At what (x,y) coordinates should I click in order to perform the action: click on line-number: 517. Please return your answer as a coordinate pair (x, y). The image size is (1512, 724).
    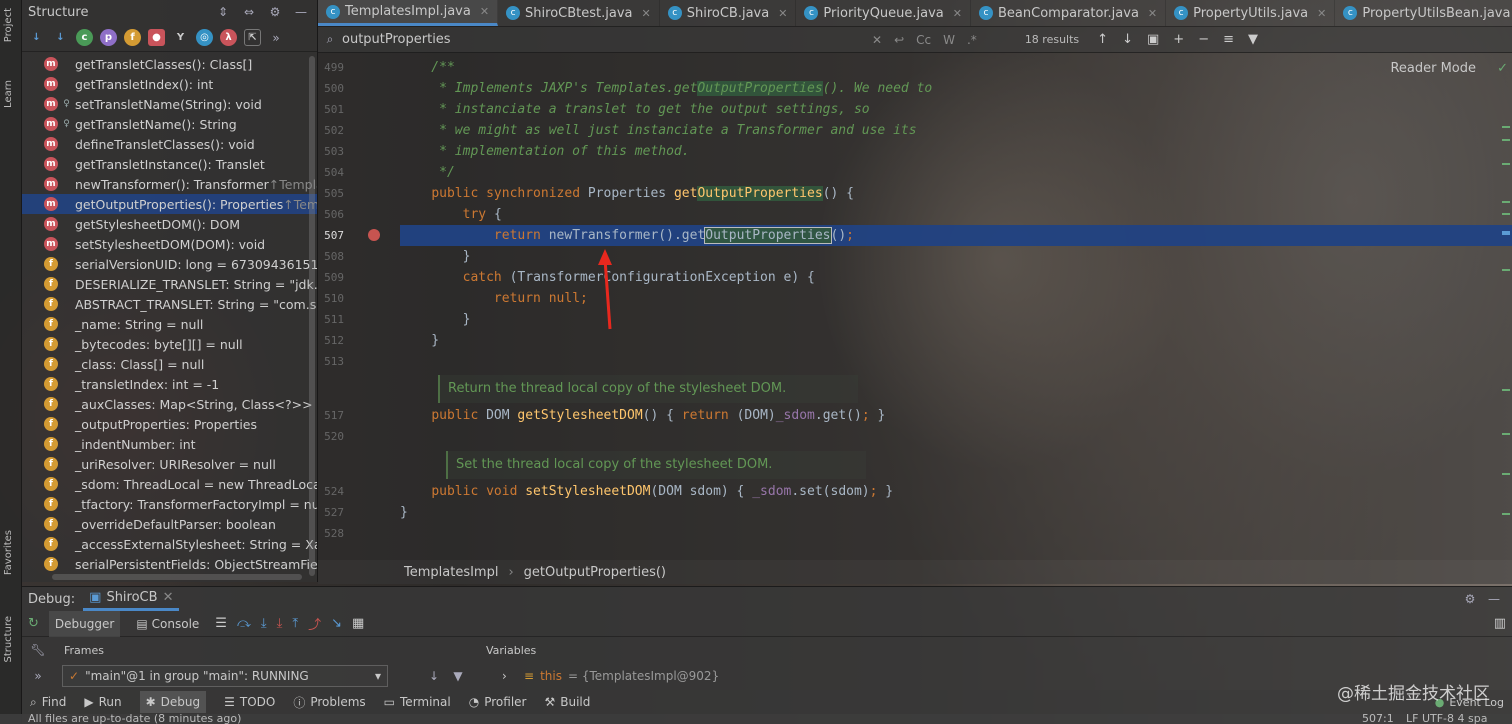
    Looking at the image, I should click on (331, 415).